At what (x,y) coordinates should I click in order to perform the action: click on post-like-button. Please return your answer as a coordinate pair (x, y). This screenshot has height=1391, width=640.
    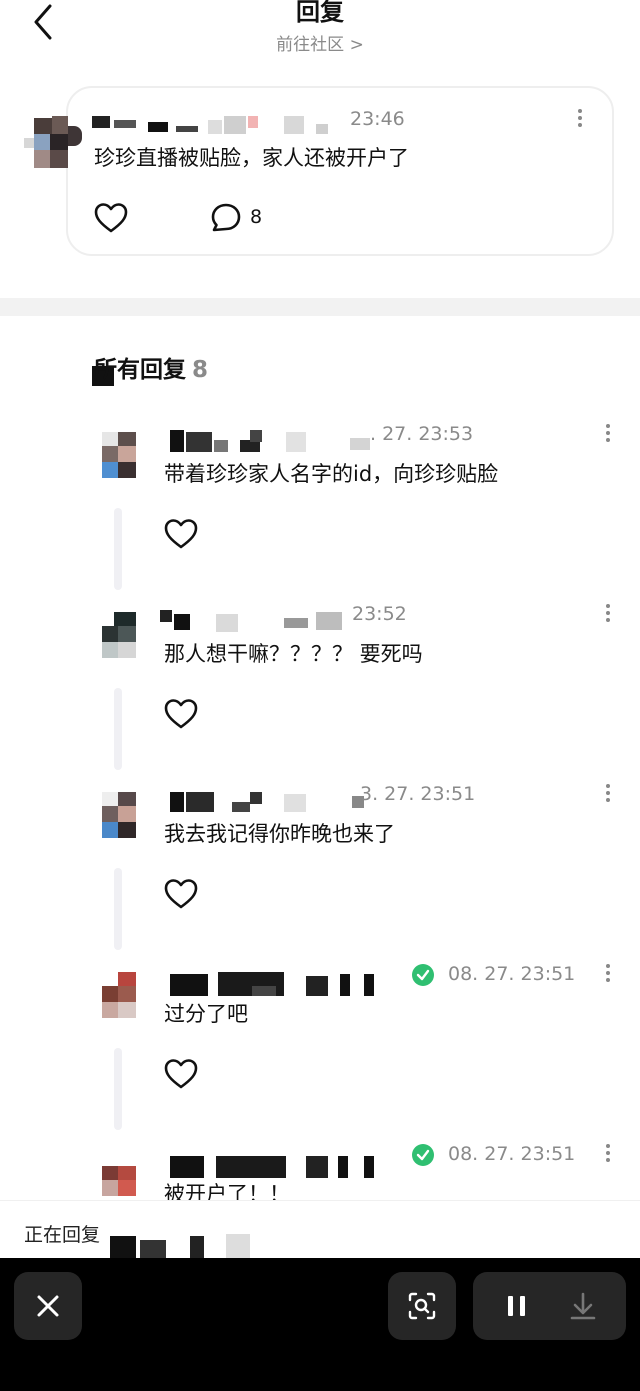
    Looking at the image, I should click on (111, 220).